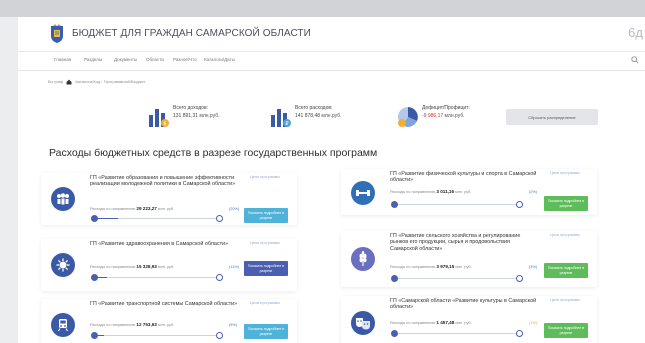 The width and height of the screenshot is (645, 343). What do you see at coordinates (331, 34) in the screenshot?
I see `site-header: БЮДЖЕТ ДЛЯ ГРАЖДАН САМАРСКОЙ ОБЛАСТИ 6д` at bounding box center [331, 34].